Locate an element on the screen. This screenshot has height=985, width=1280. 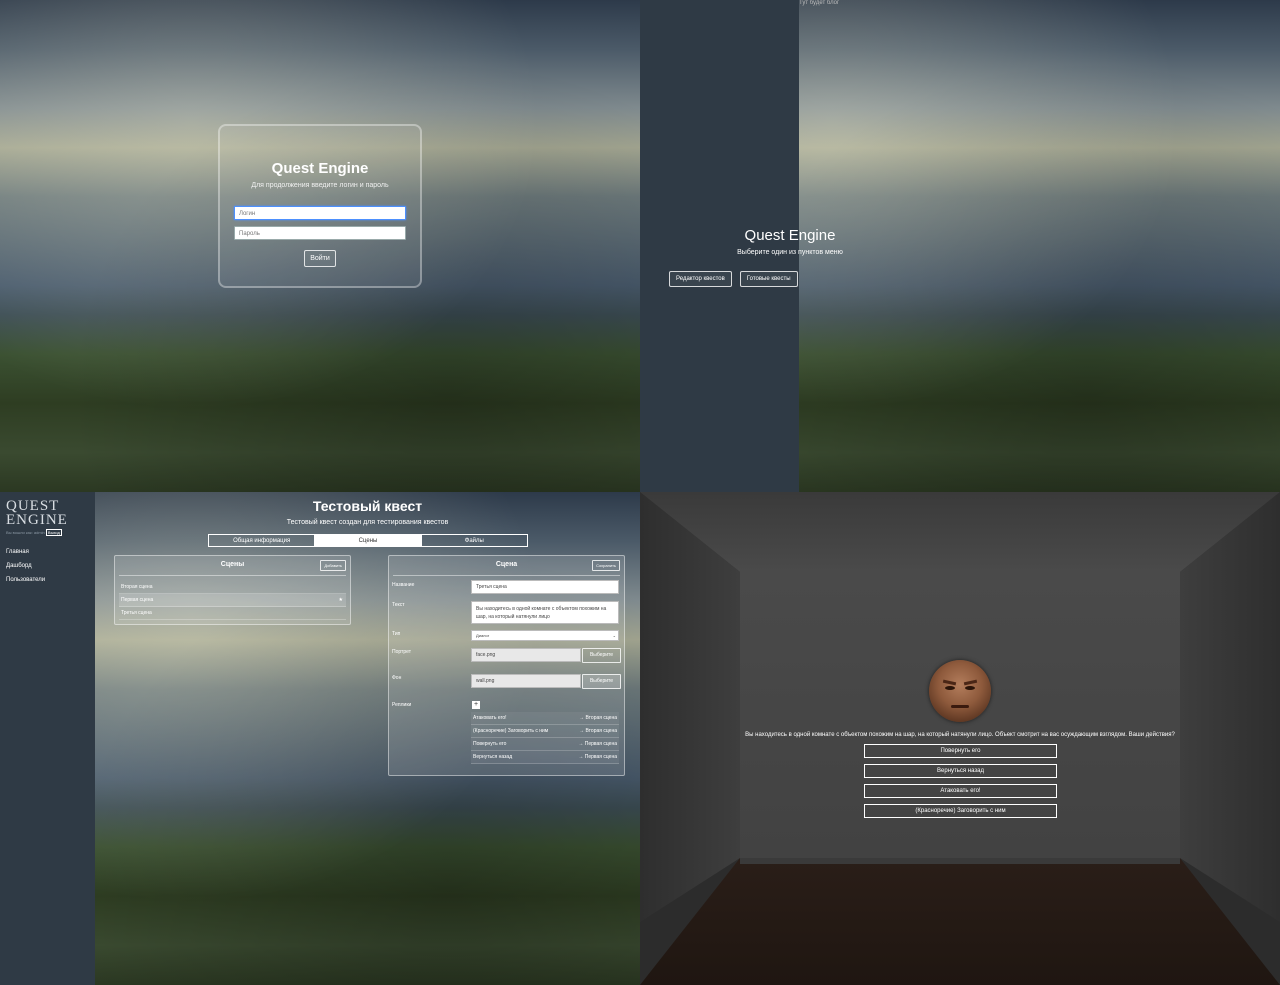
menu-subtitle: Выберите один из пунктов меню is located at coordinates (790, 252).